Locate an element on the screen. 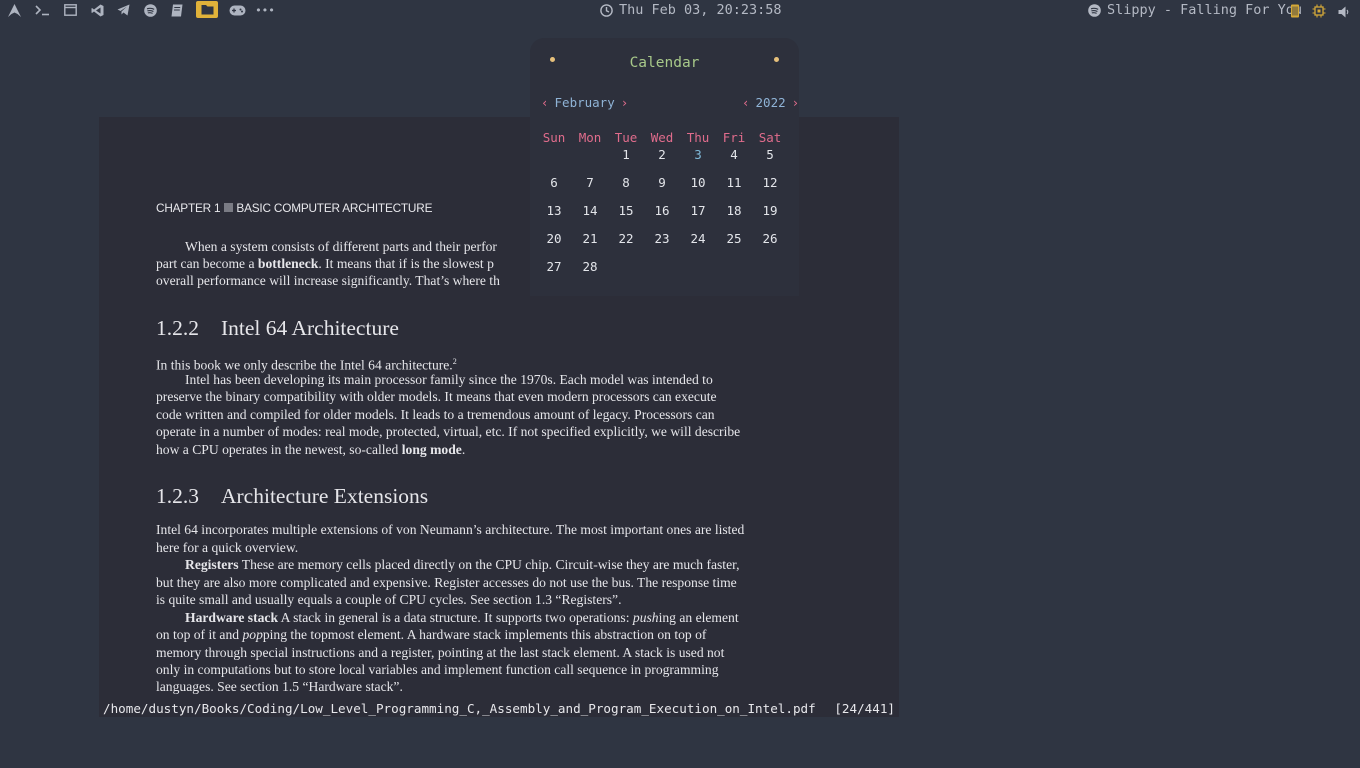  section-number: 1.2.2 is located at coordinates (177, 328).